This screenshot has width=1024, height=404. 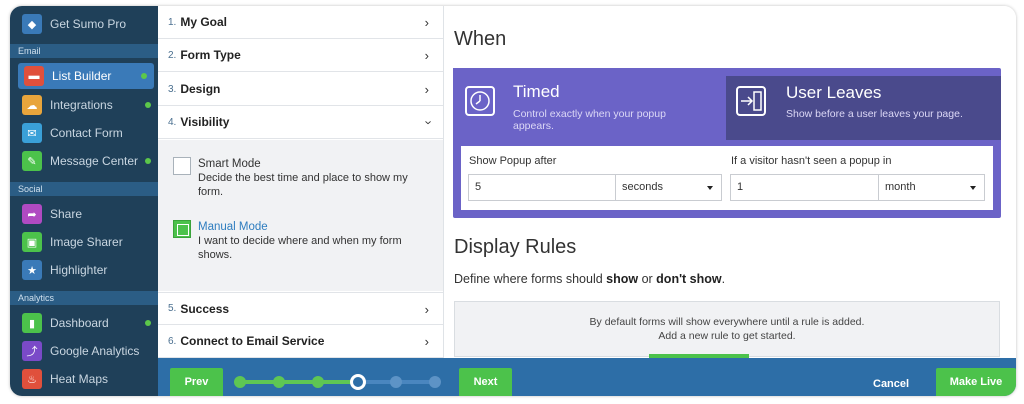 What do you see at coordinates (811, 161) in the screenshot?
I see `not-seen-label: If a visitor hasn't seen a popup in` at bounding box center [811, 161].